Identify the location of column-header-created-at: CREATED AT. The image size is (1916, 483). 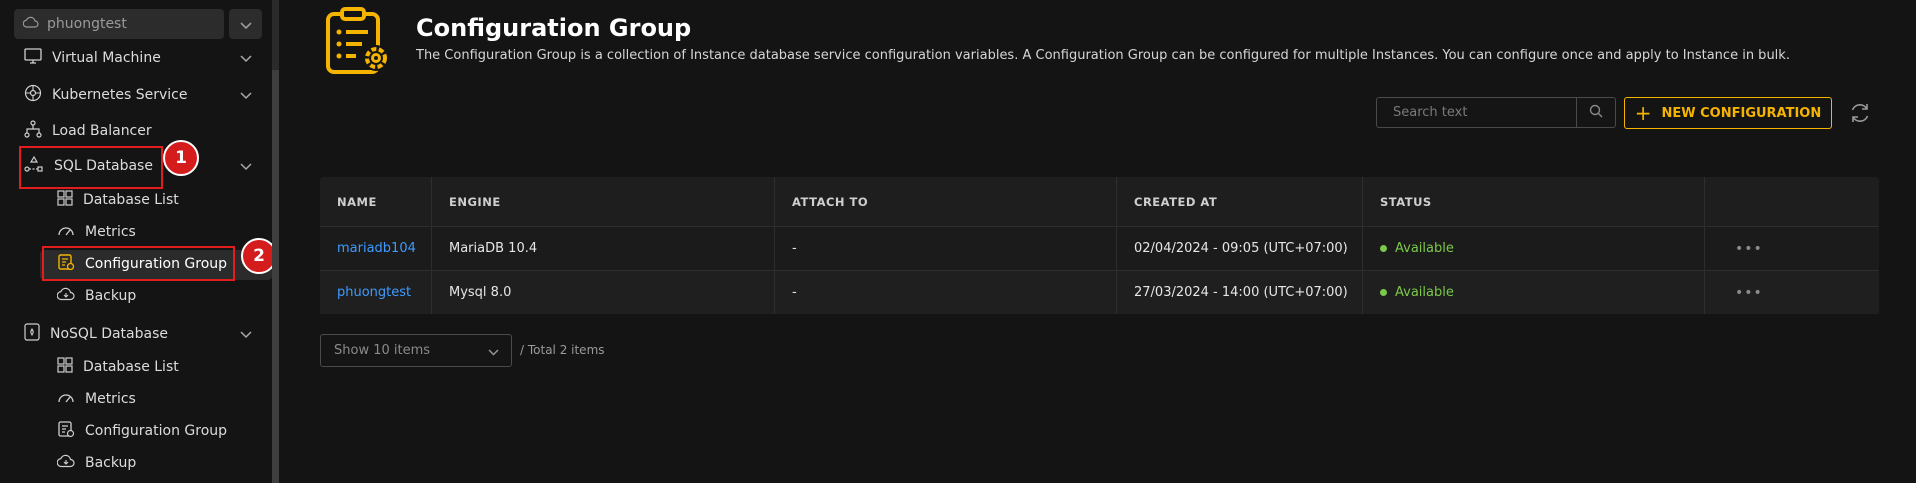
(1240, 201).